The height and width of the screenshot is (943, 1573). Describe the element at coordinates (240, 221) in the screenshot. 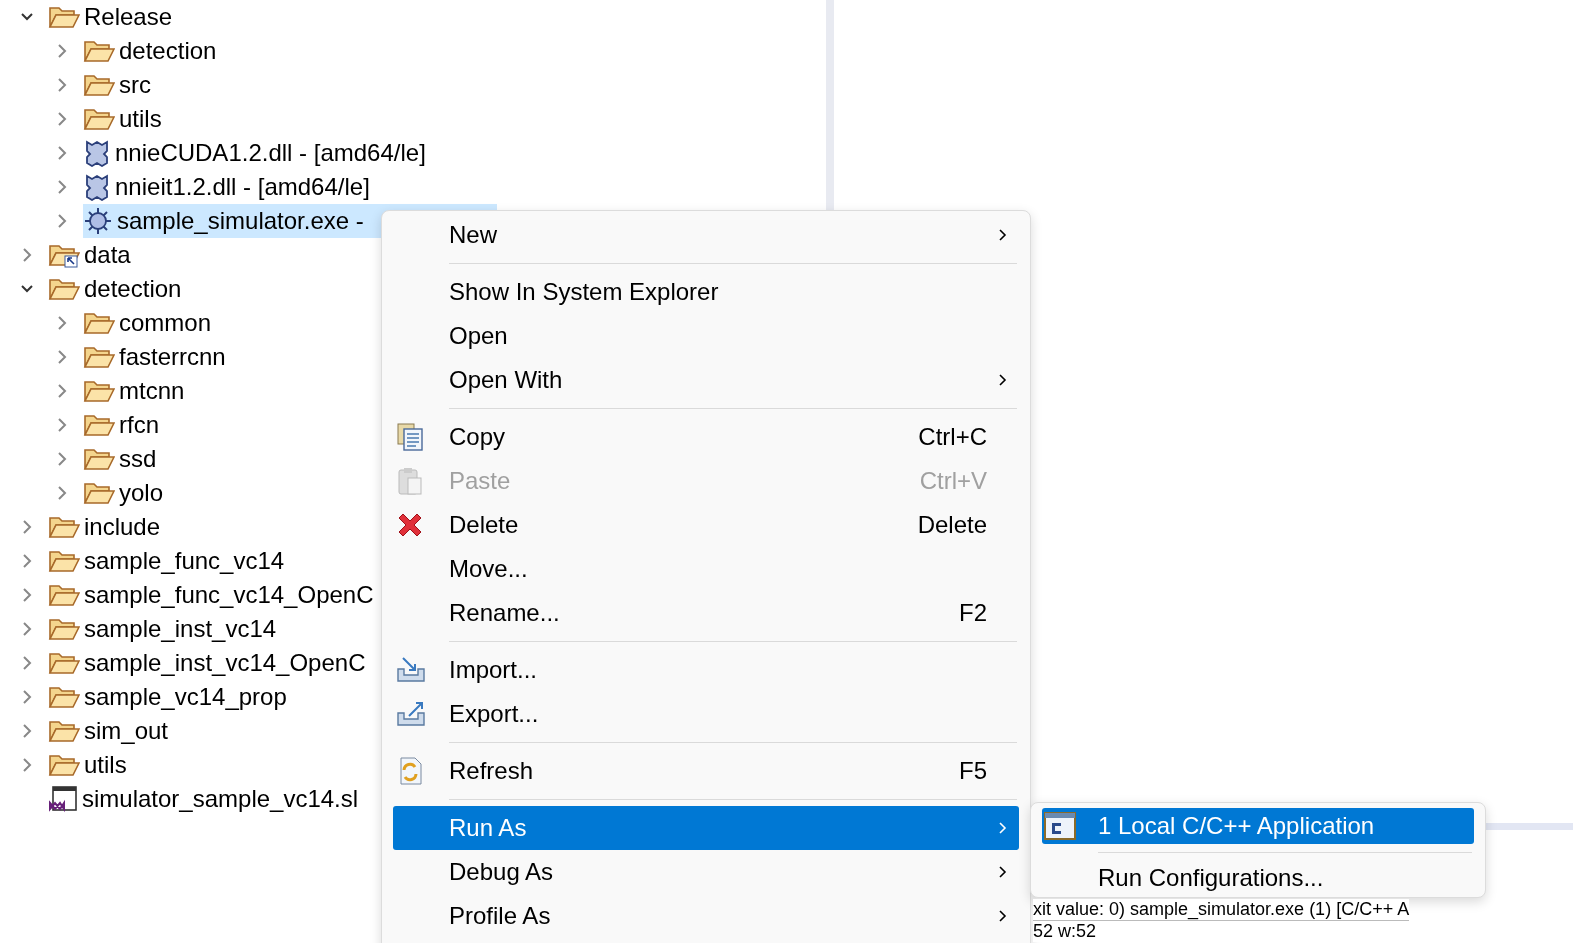

I see `tree-item-label: sample_simulator.exe -` at that location.